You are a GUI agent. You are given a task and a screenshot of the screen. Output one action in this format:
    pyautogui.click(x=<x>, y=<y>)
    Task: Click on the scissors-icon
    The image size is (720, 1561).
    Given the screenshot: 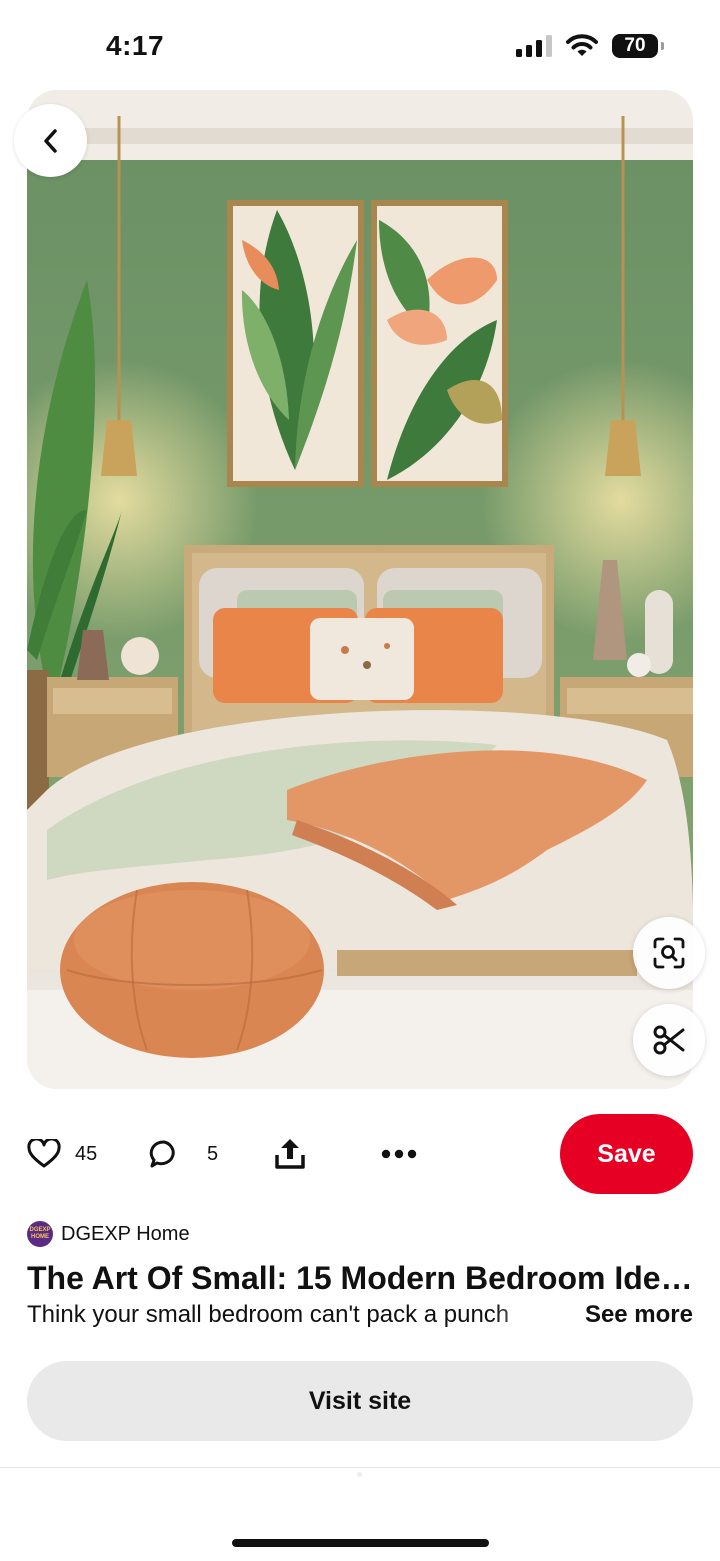 What is the action you would take?
    pyautogui.click(x=669, y=1040)
    